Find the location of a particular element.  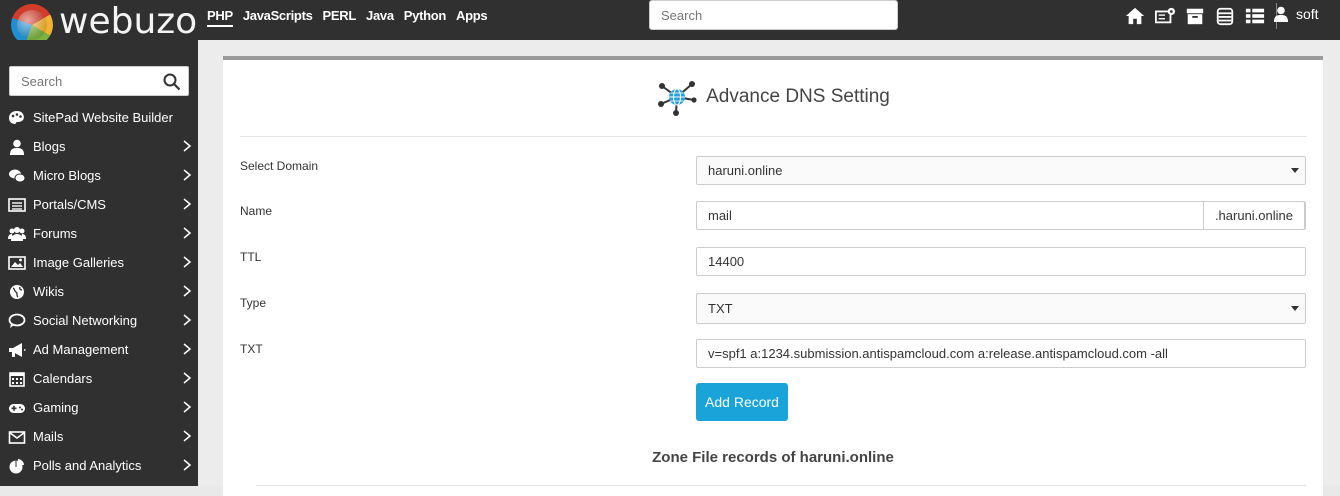

select-domain-value: haruni.online is located at coordinates (745, 170).